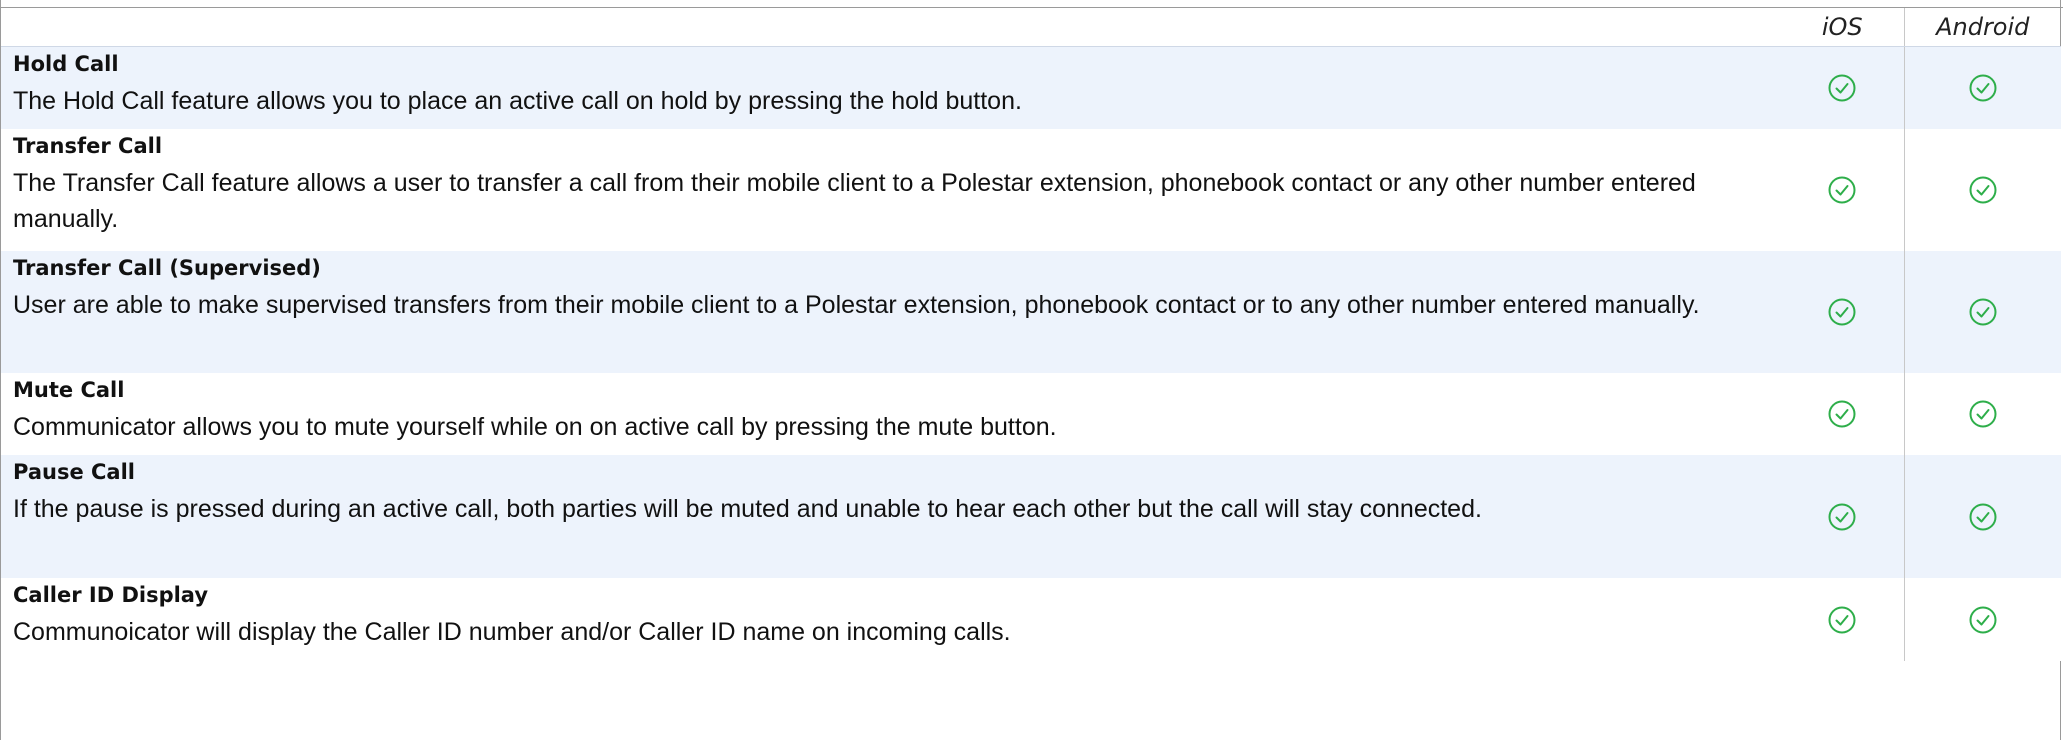 The width and height of the screenshot is (2063, 740). What do you see at coordinates (167, 268) in the screenshot?
I see `feature-name: Transfer Call (Supervised)` at bounding box center [167, 268].